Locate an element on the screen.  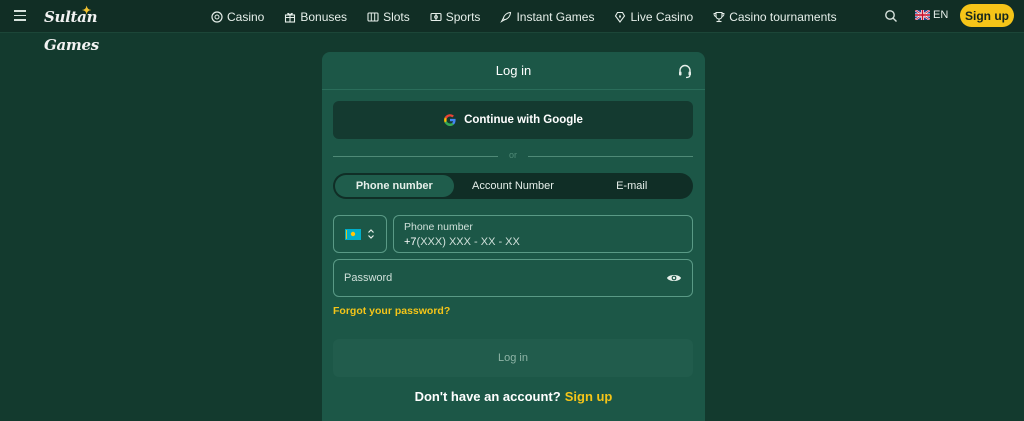
phone-number-value: +7(XXX) XXX - XX - XX is located at coordinates (543, 242).